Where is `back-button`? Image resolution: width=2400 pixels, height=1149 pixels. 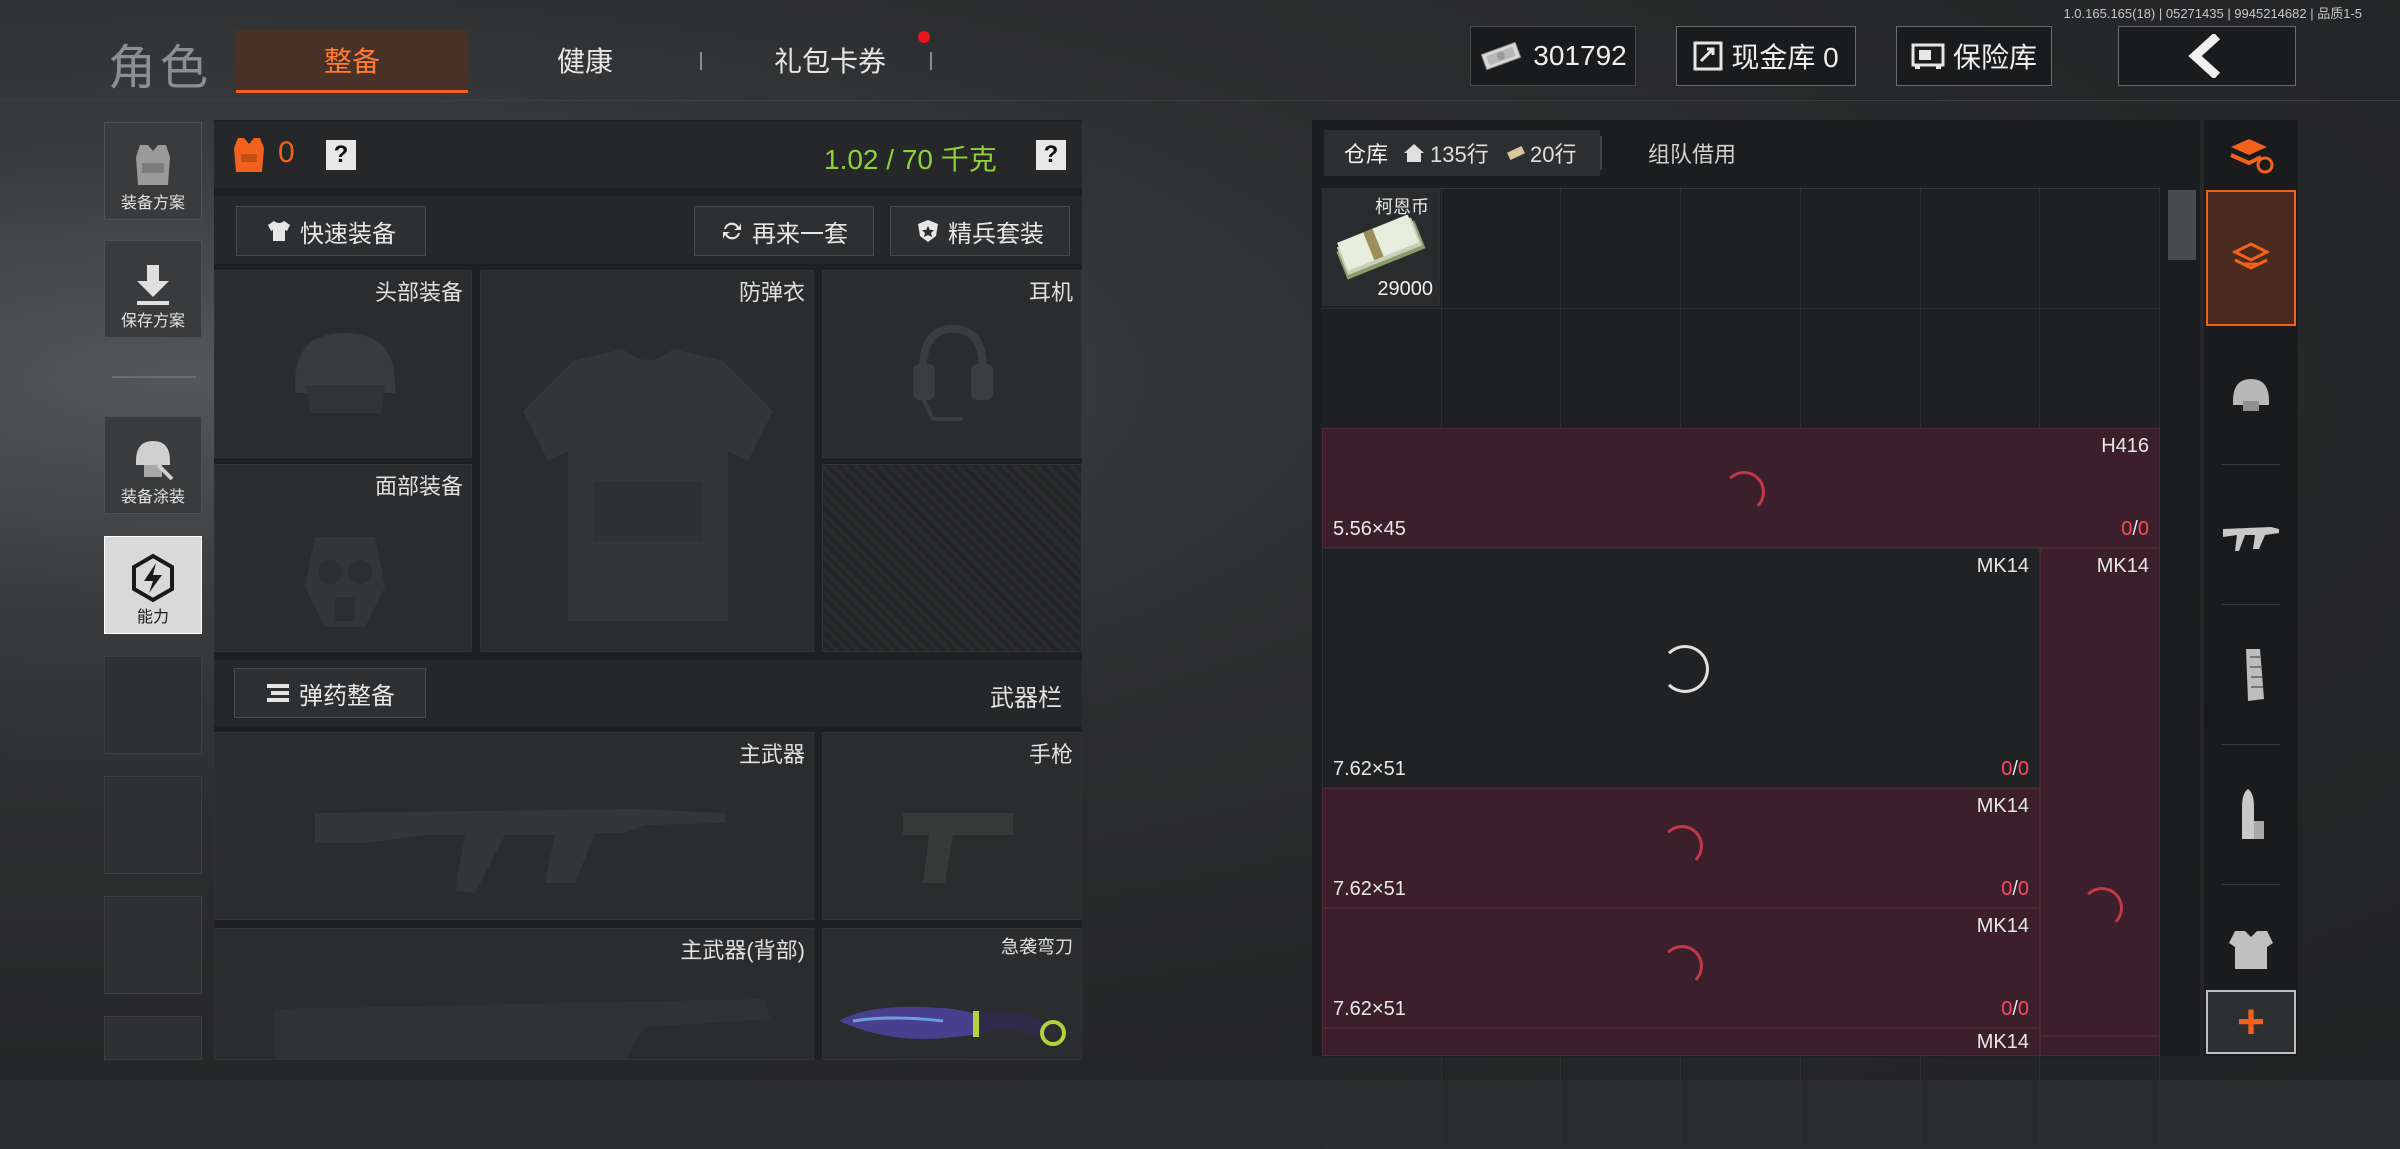
back-button is located at coordinates (2207, 56).